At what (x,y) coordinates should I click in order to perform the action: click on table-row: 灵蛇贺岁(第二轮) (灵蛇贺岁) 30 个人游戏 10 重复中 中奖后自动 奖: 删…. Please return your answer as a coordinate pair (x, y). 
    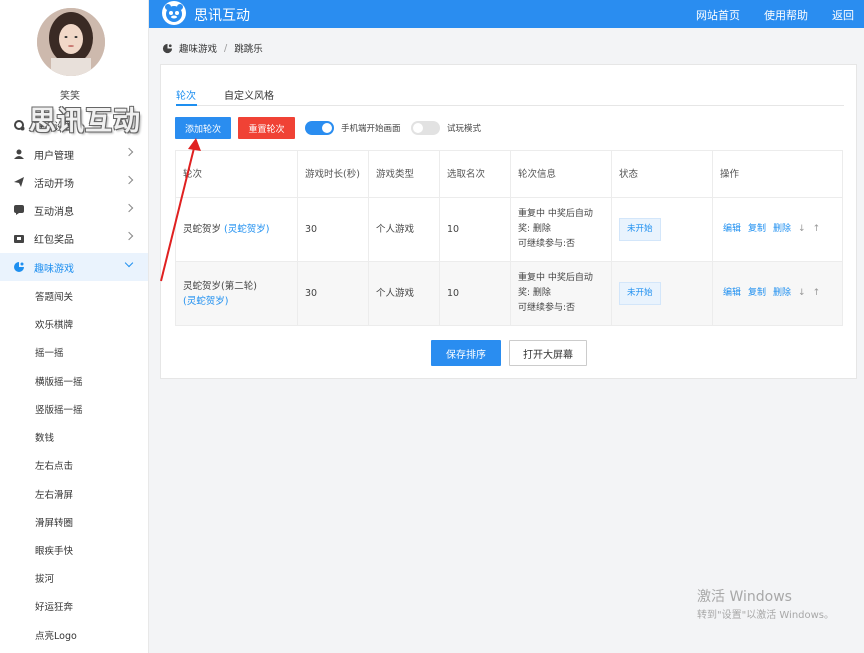
    Looking at the image, I should click on (509, 294).